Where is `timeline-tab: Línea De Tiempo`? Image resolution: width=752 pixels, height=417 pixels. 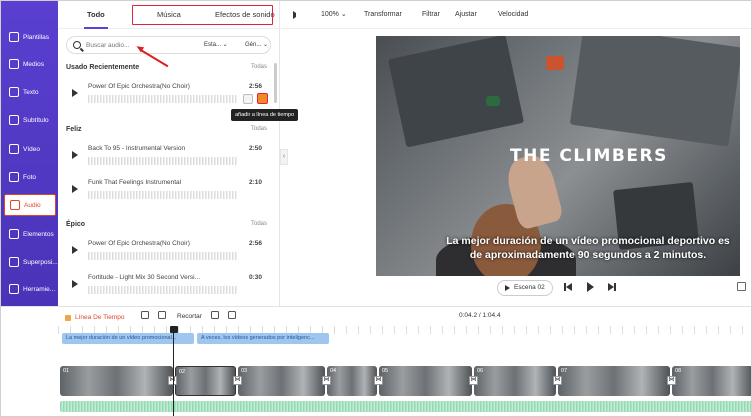
timeline-tab: Línea De Tiempo is located at coordinates (96, 318).